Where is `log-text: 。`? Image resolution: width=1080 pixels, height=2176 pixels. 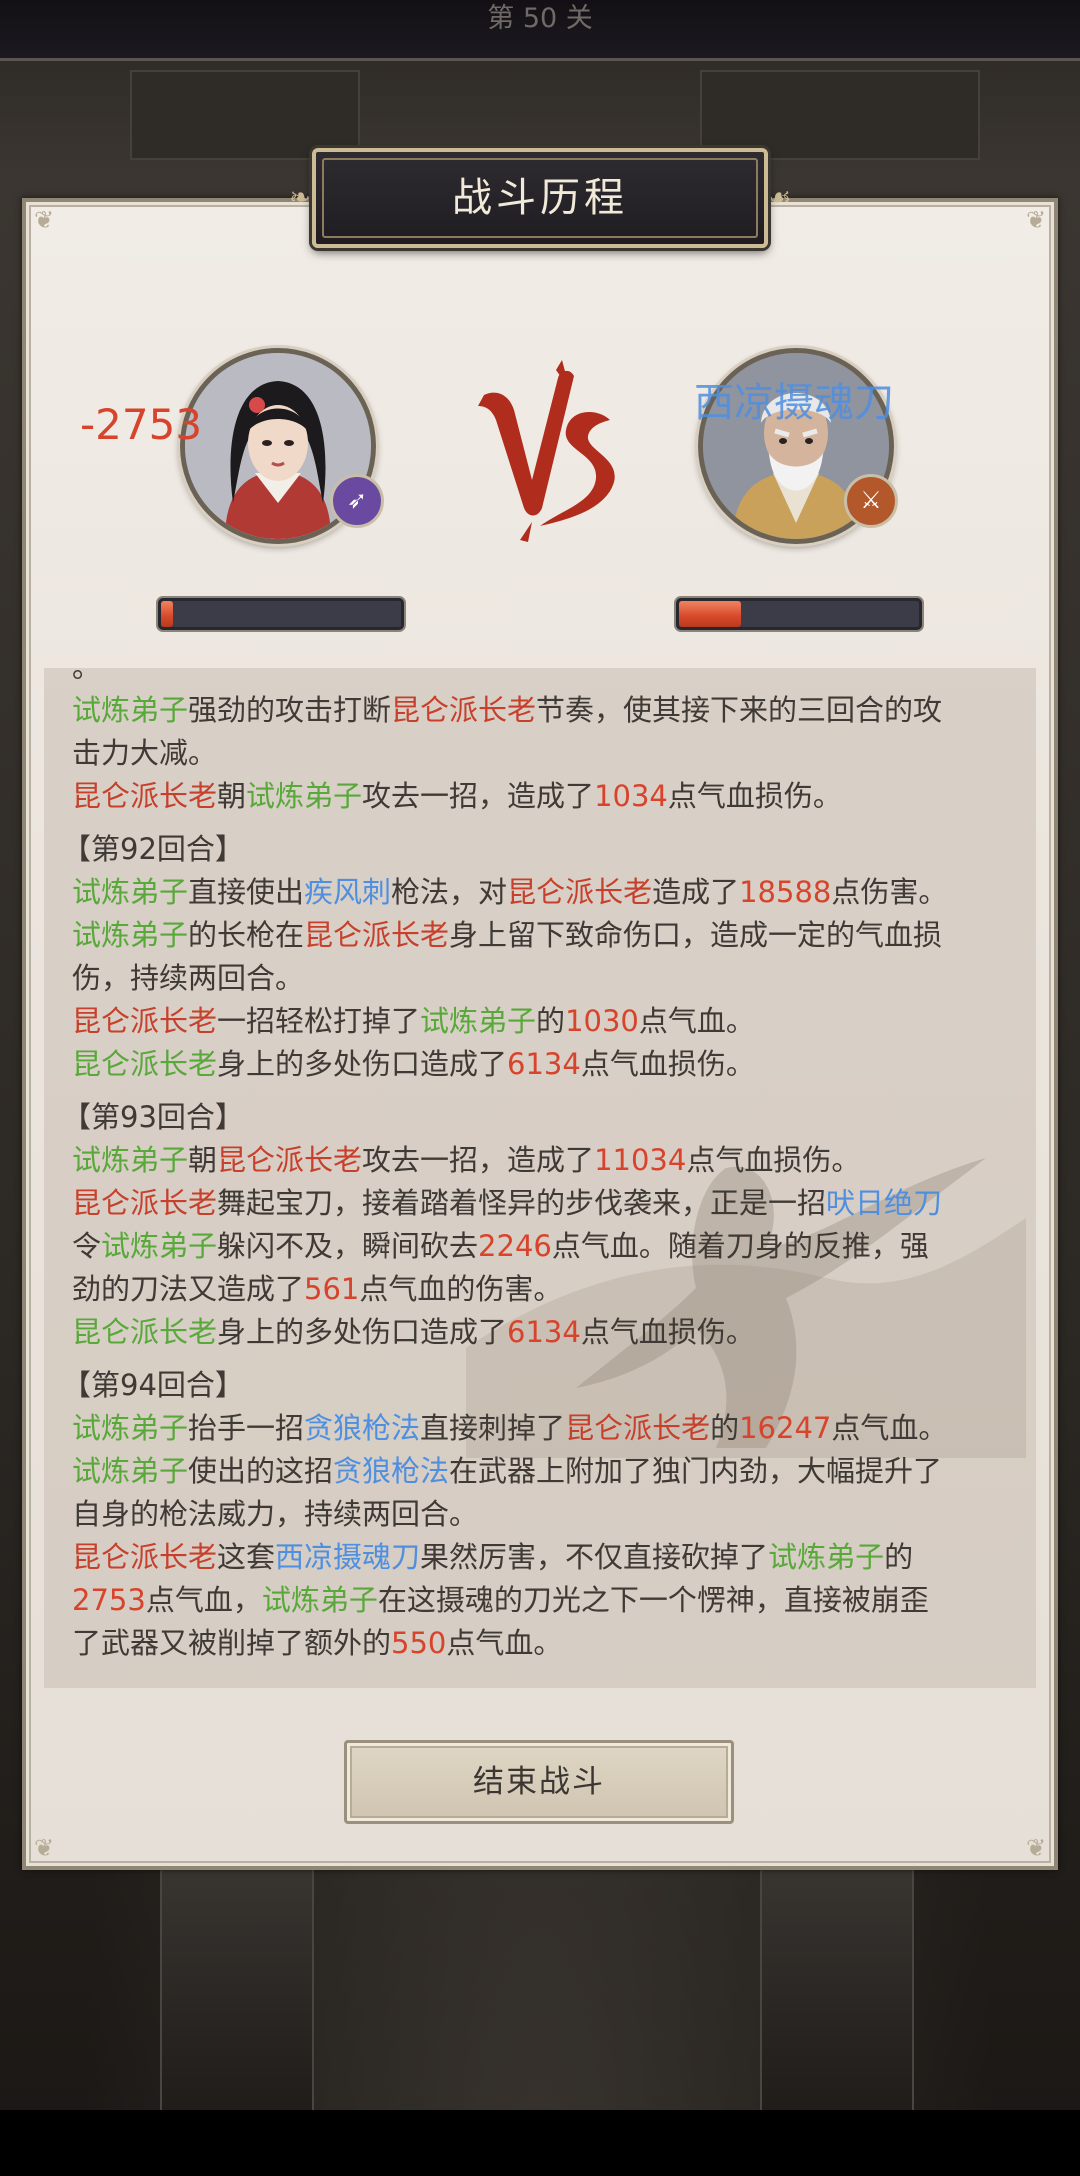 log-text: 。 is located at coordinates (86, 676).